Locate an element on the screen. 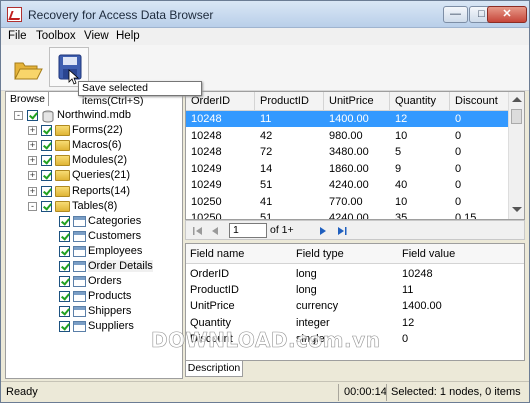 This screenshot has height=403, width=530. field-name-header: Field name is located at coordinates (239, 254).